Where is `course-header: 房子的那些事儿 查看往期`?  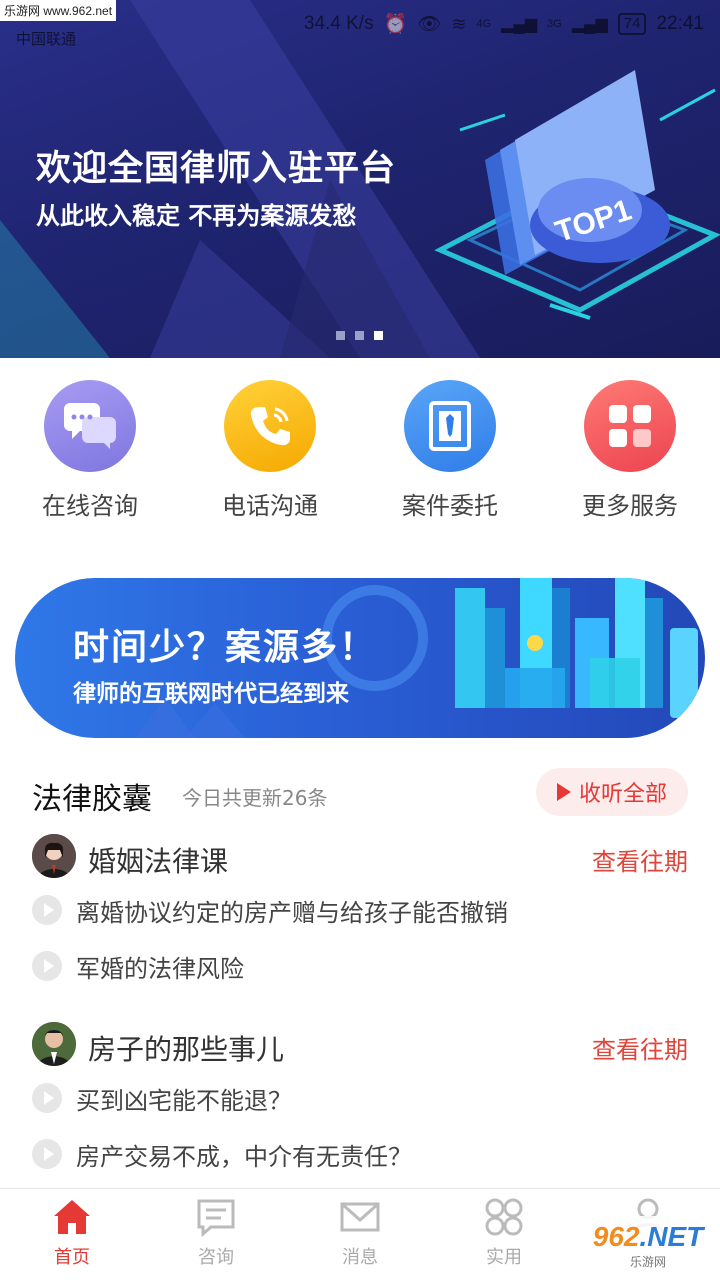
course-header: 房子的那些事儿 查看往期 is located at coordinates (360, 1045).